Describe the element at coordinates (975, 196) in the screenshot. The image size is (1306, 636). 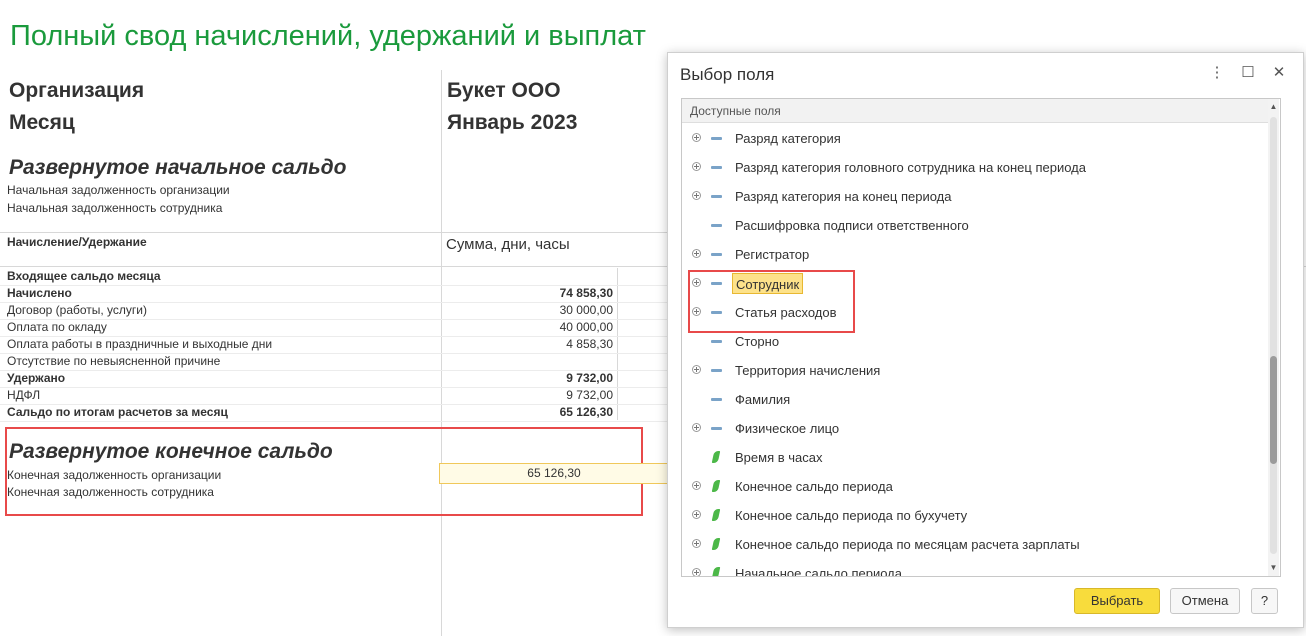
I see `tree-item: Разряд категория на конец периода` at that location.